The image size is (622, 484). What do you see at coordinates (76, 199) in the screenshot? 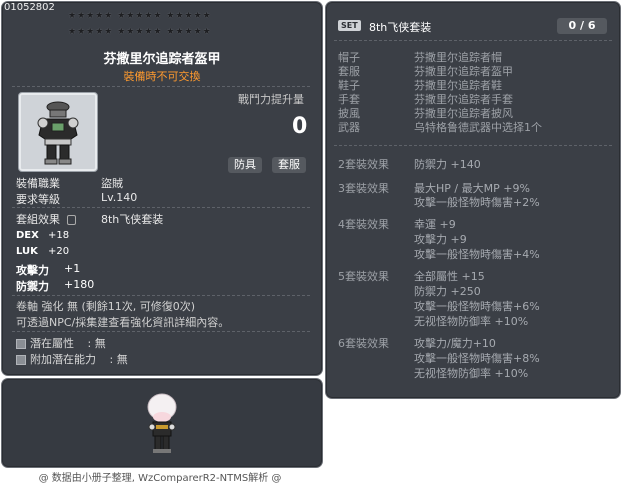
I see `level-row: 要求等級 Lv.140` at bounding box center [76, 199].